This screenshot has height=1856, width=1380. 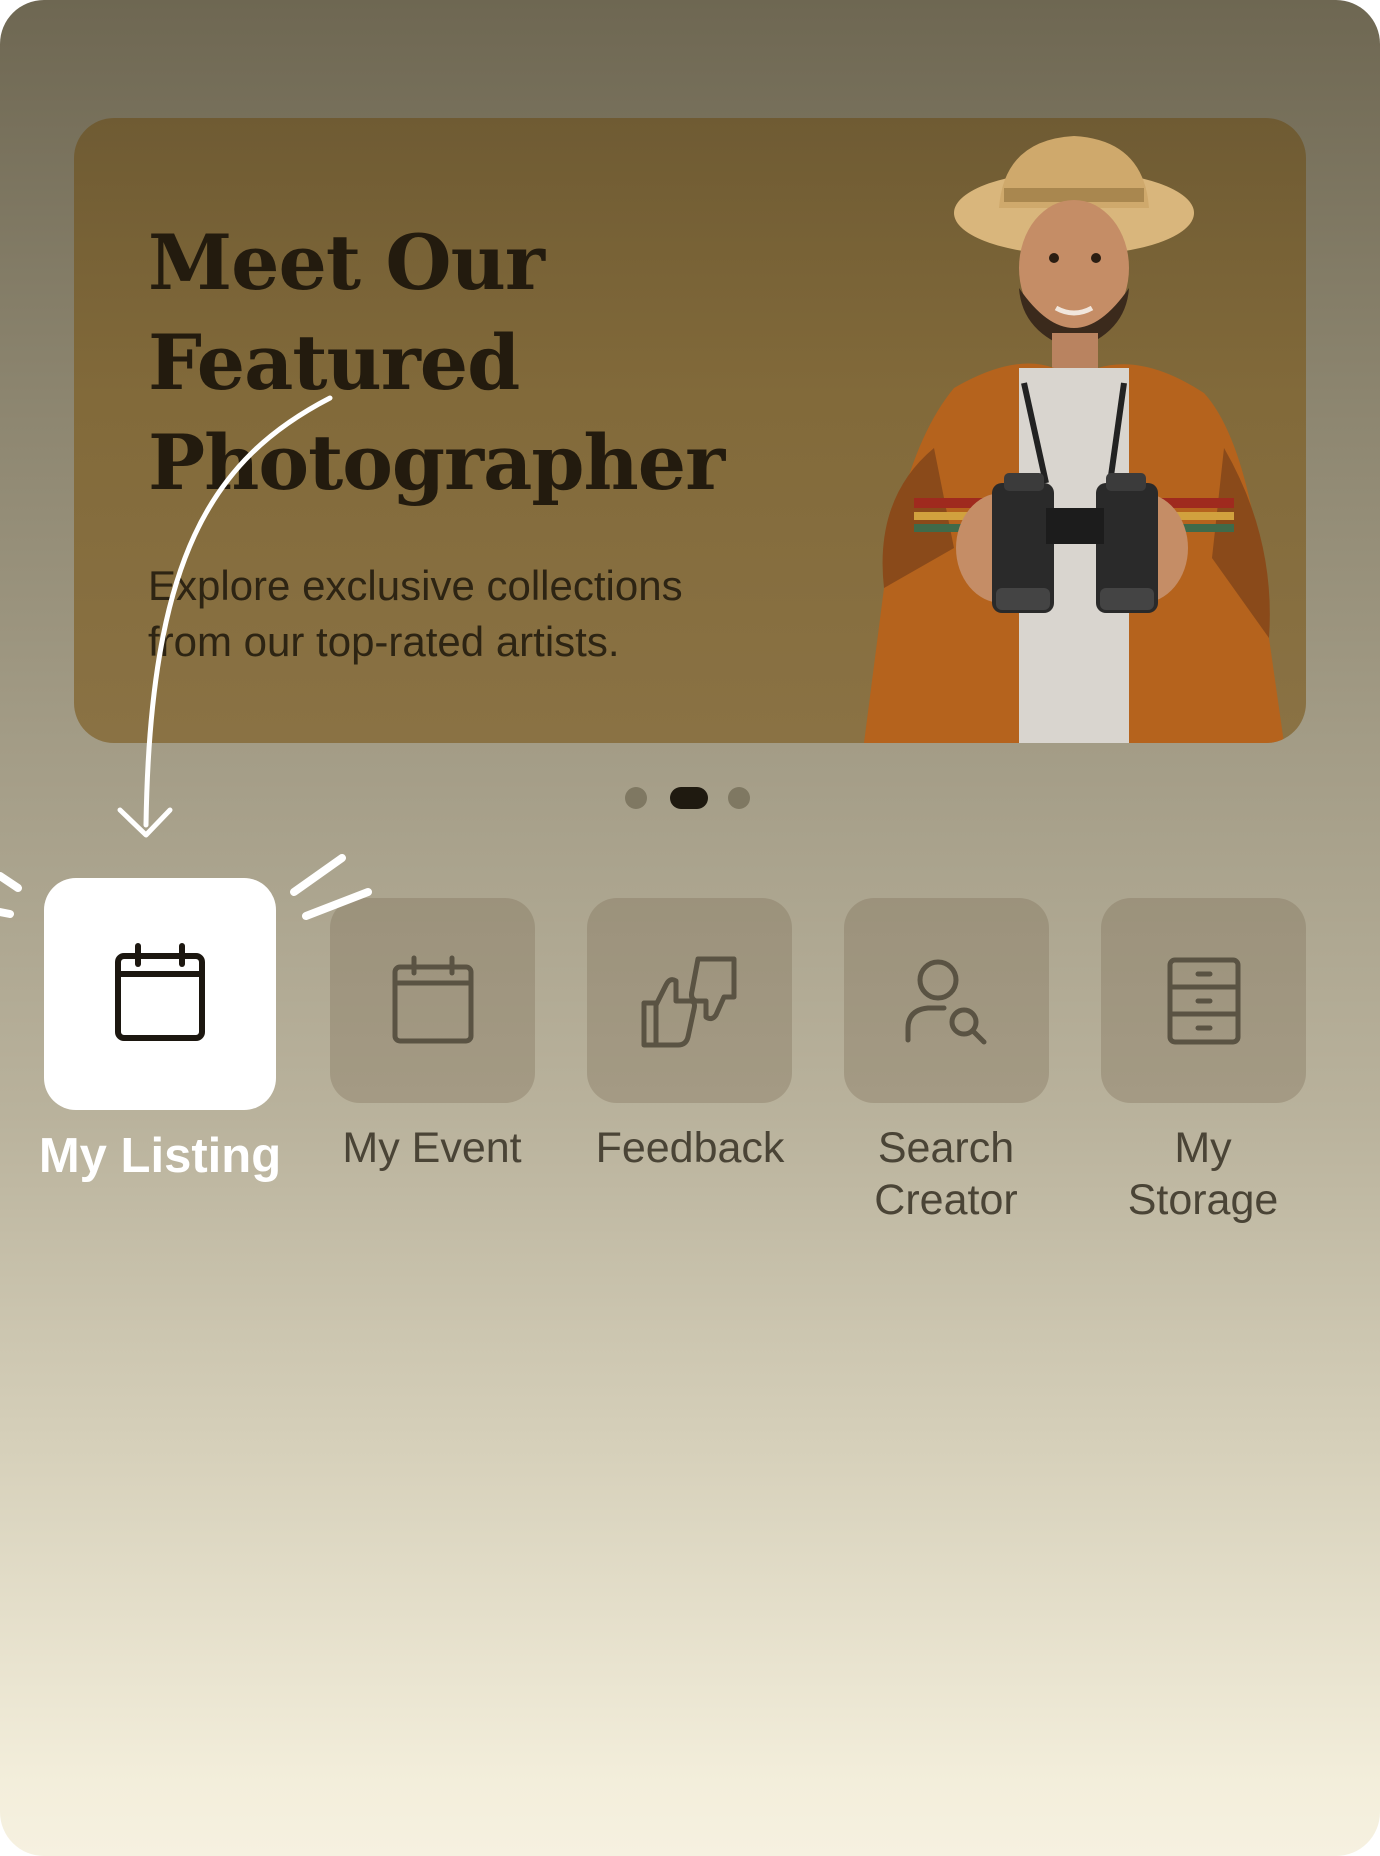 I want to click on my-storage-label-line-1: My, so click(x=1203, y=1148).